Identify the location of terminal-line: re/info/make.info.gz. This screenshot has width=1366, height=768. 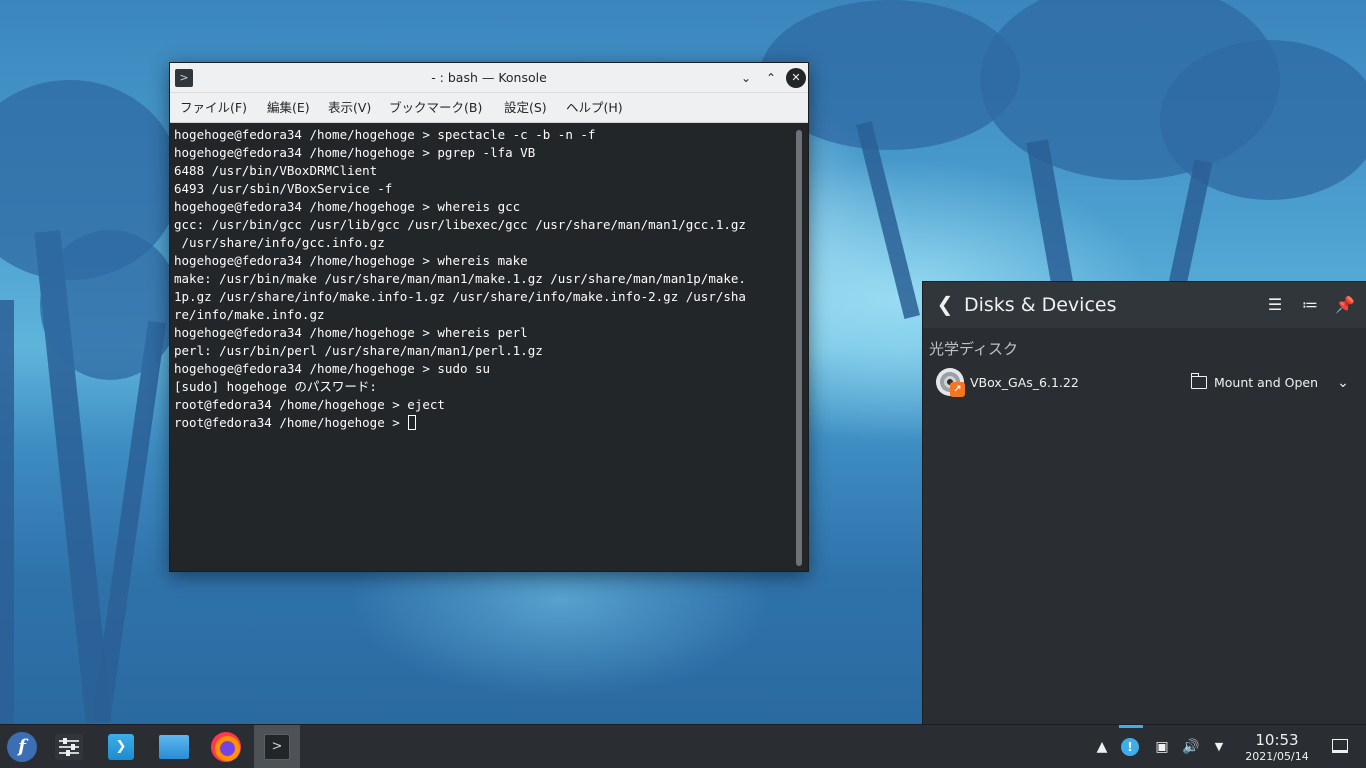
(249, 314).